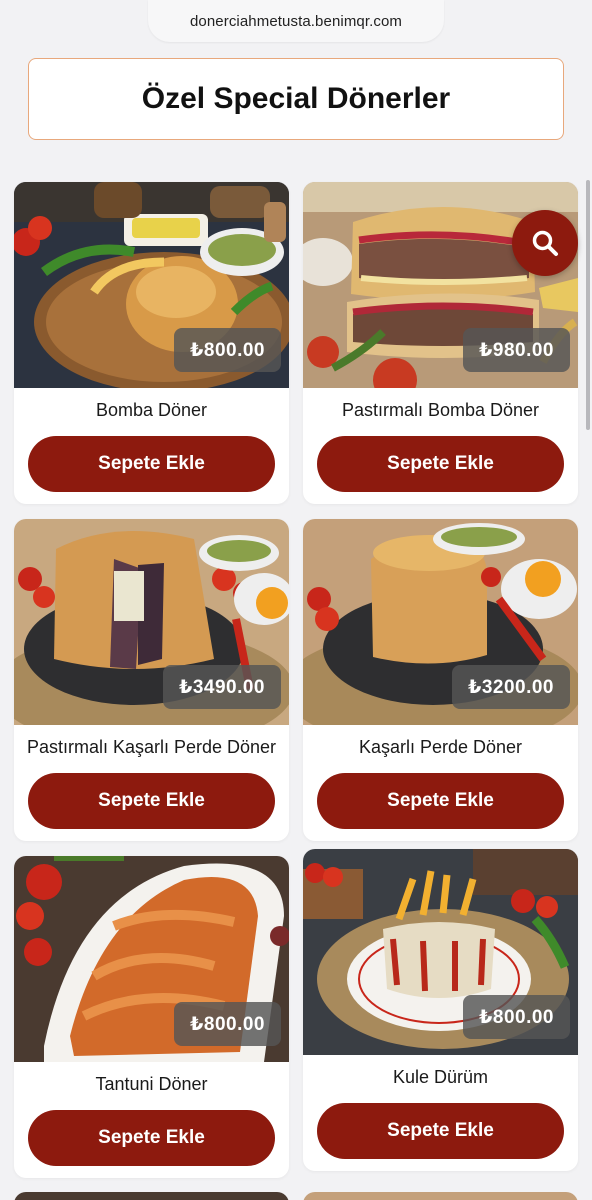  Describe the element at coordinates (151, 747) in the screenshot. I see `product-name: Pastırmalı Kaşarlı Perde Döner` at that location.